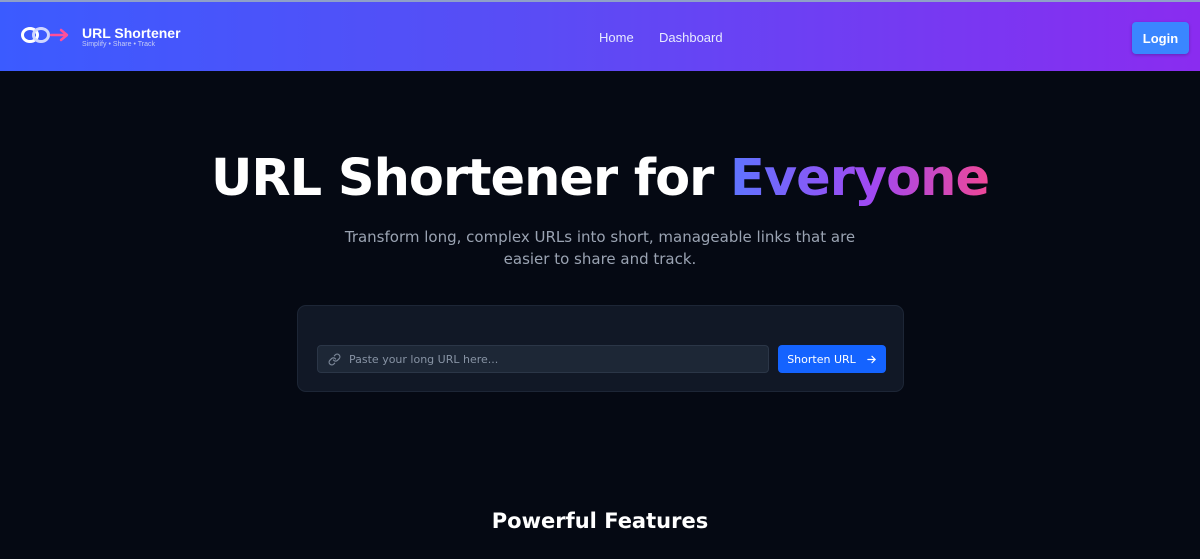  I want to click on link-chain-arrow-icon, so click(45, 35).